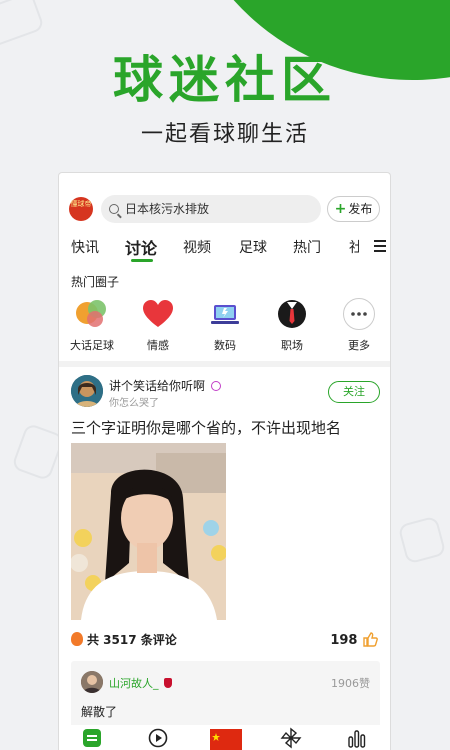  I want to click on author-name-text: 讲个笑话给你听啊, so click(157, 386).